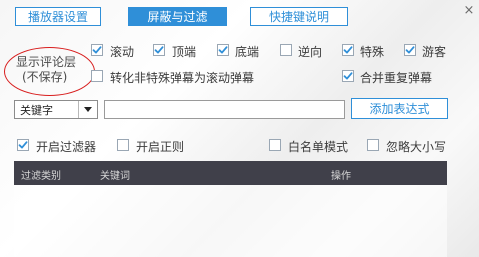 The width and height of the screenshot is (479, 257). Describe the element at coordinates (160, 147) in the screenshot. I see `label-enable-regex: 开启正则` at that location.